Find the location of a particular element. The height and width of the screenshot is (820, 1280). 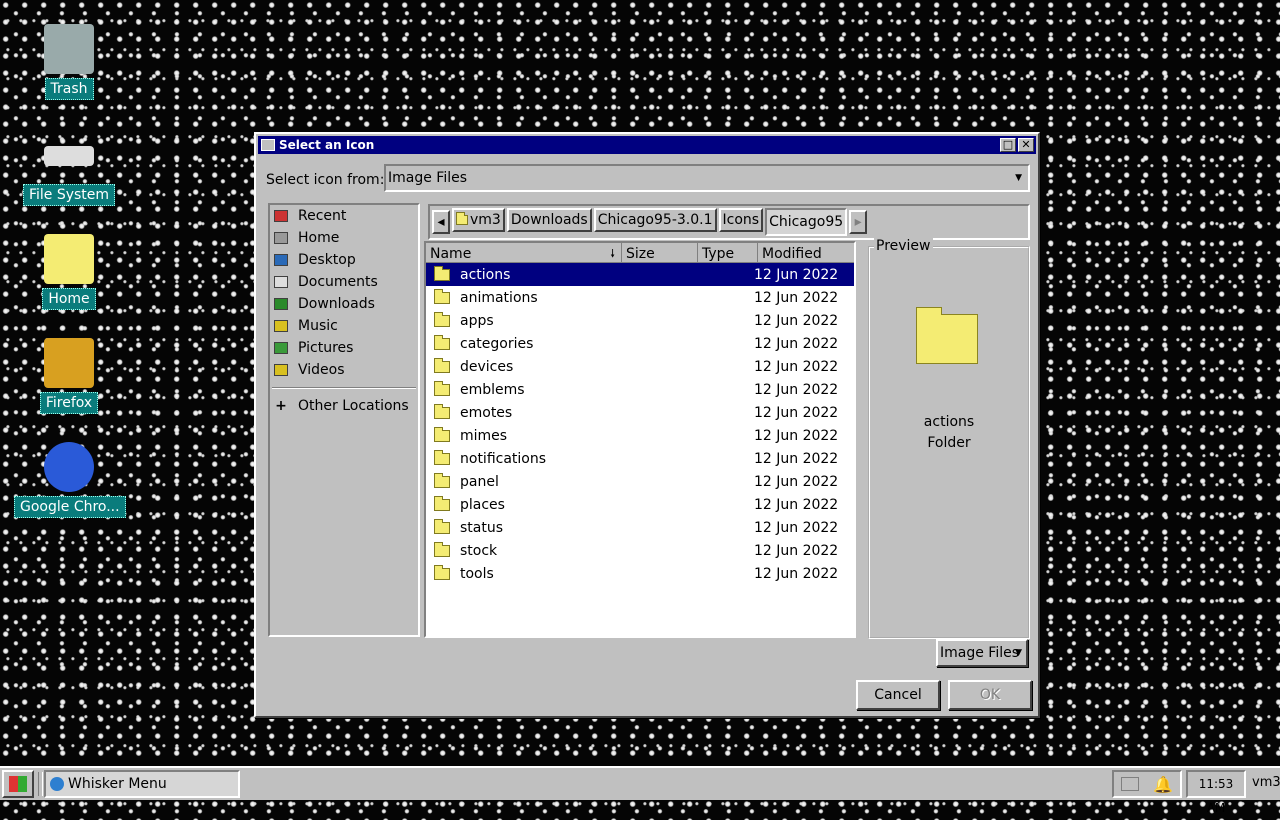

preview-label: Preview is located at coordinates (903, 246).